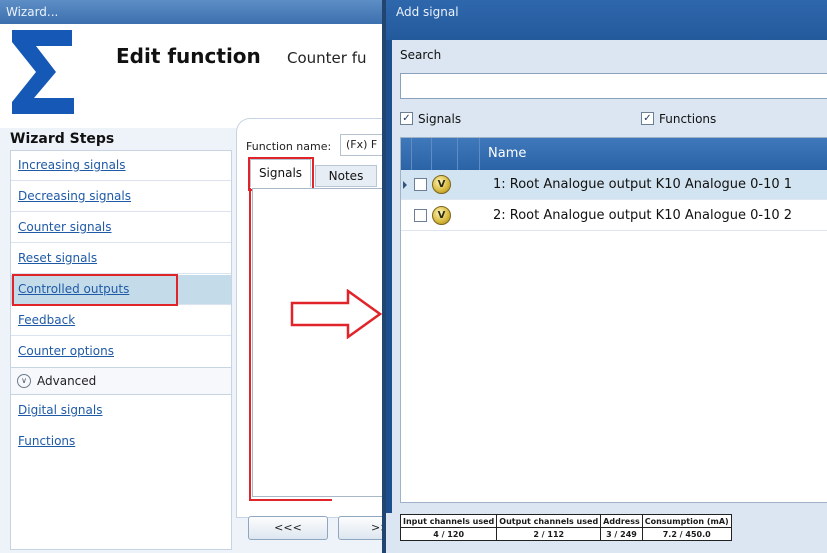  I want to click on address-label: Address, so click(621, 521).